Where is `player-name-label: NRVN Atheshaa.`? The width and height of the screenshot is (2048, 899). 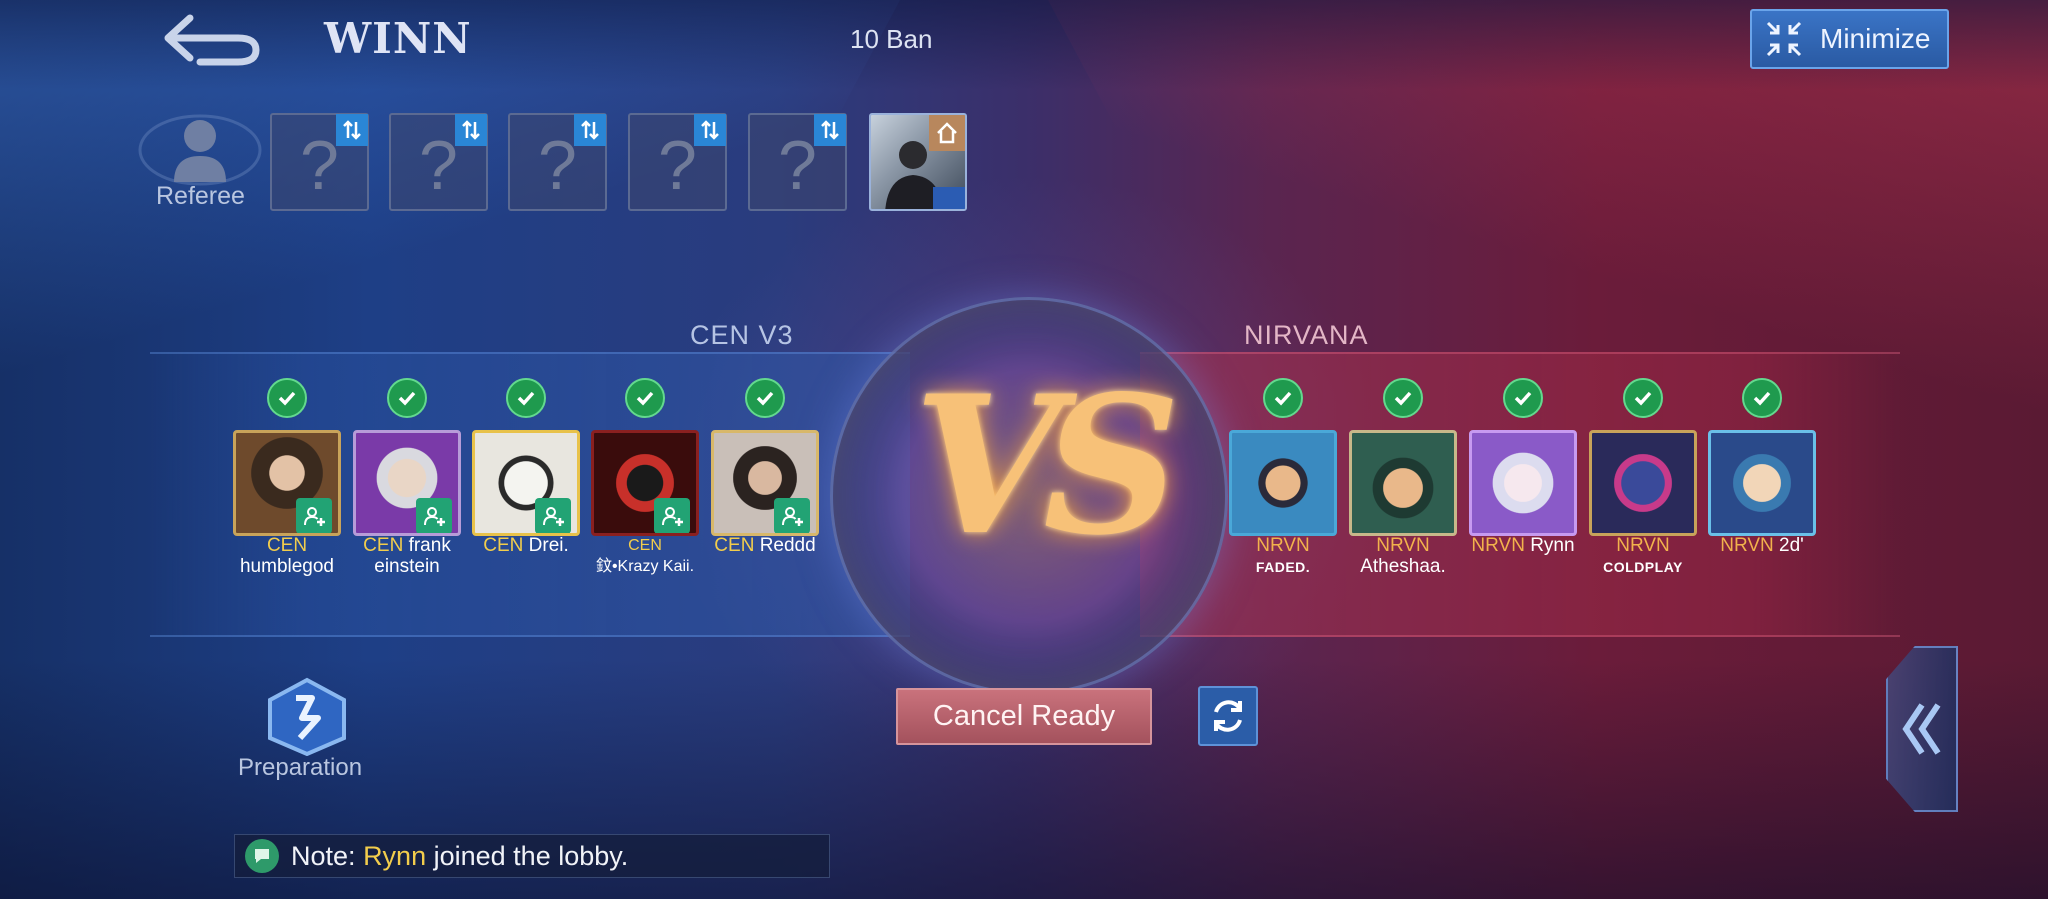
player-name-label: NRVN Atheshaa. is located at coordinates (1403, 556).